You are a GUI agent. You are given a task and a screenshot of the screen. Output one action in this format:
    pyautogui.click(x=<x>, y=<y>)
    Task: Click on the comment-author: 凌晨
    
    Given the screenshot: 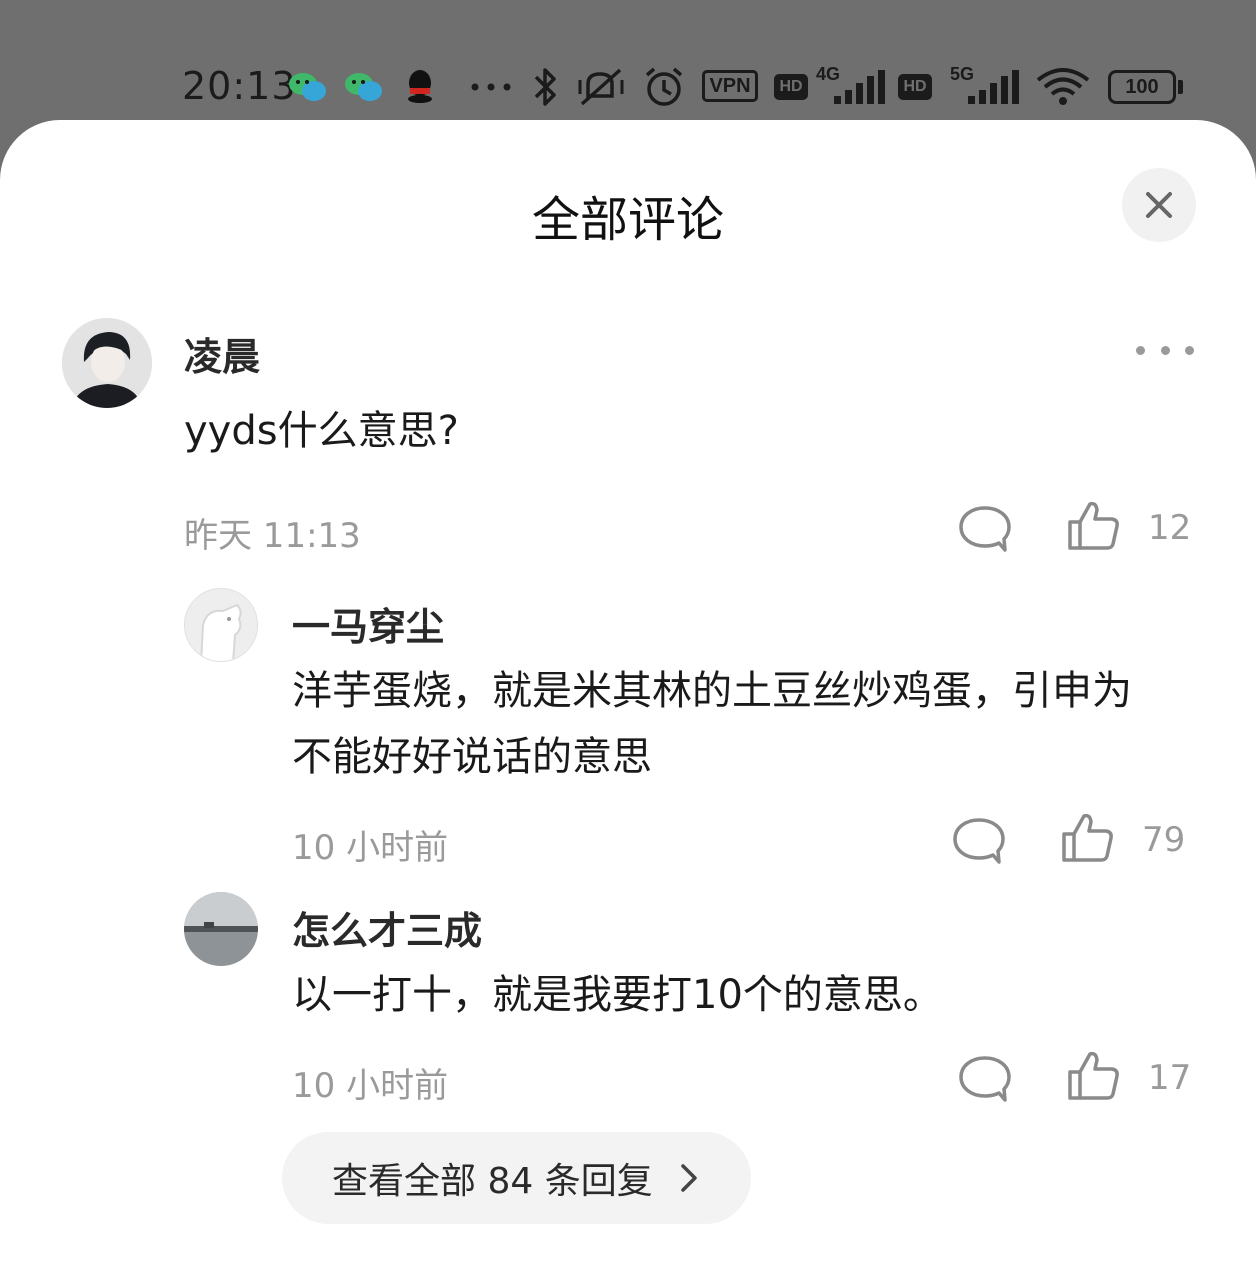 What is the action you would take?
    pyautogui.click(x=222, y=353)
    